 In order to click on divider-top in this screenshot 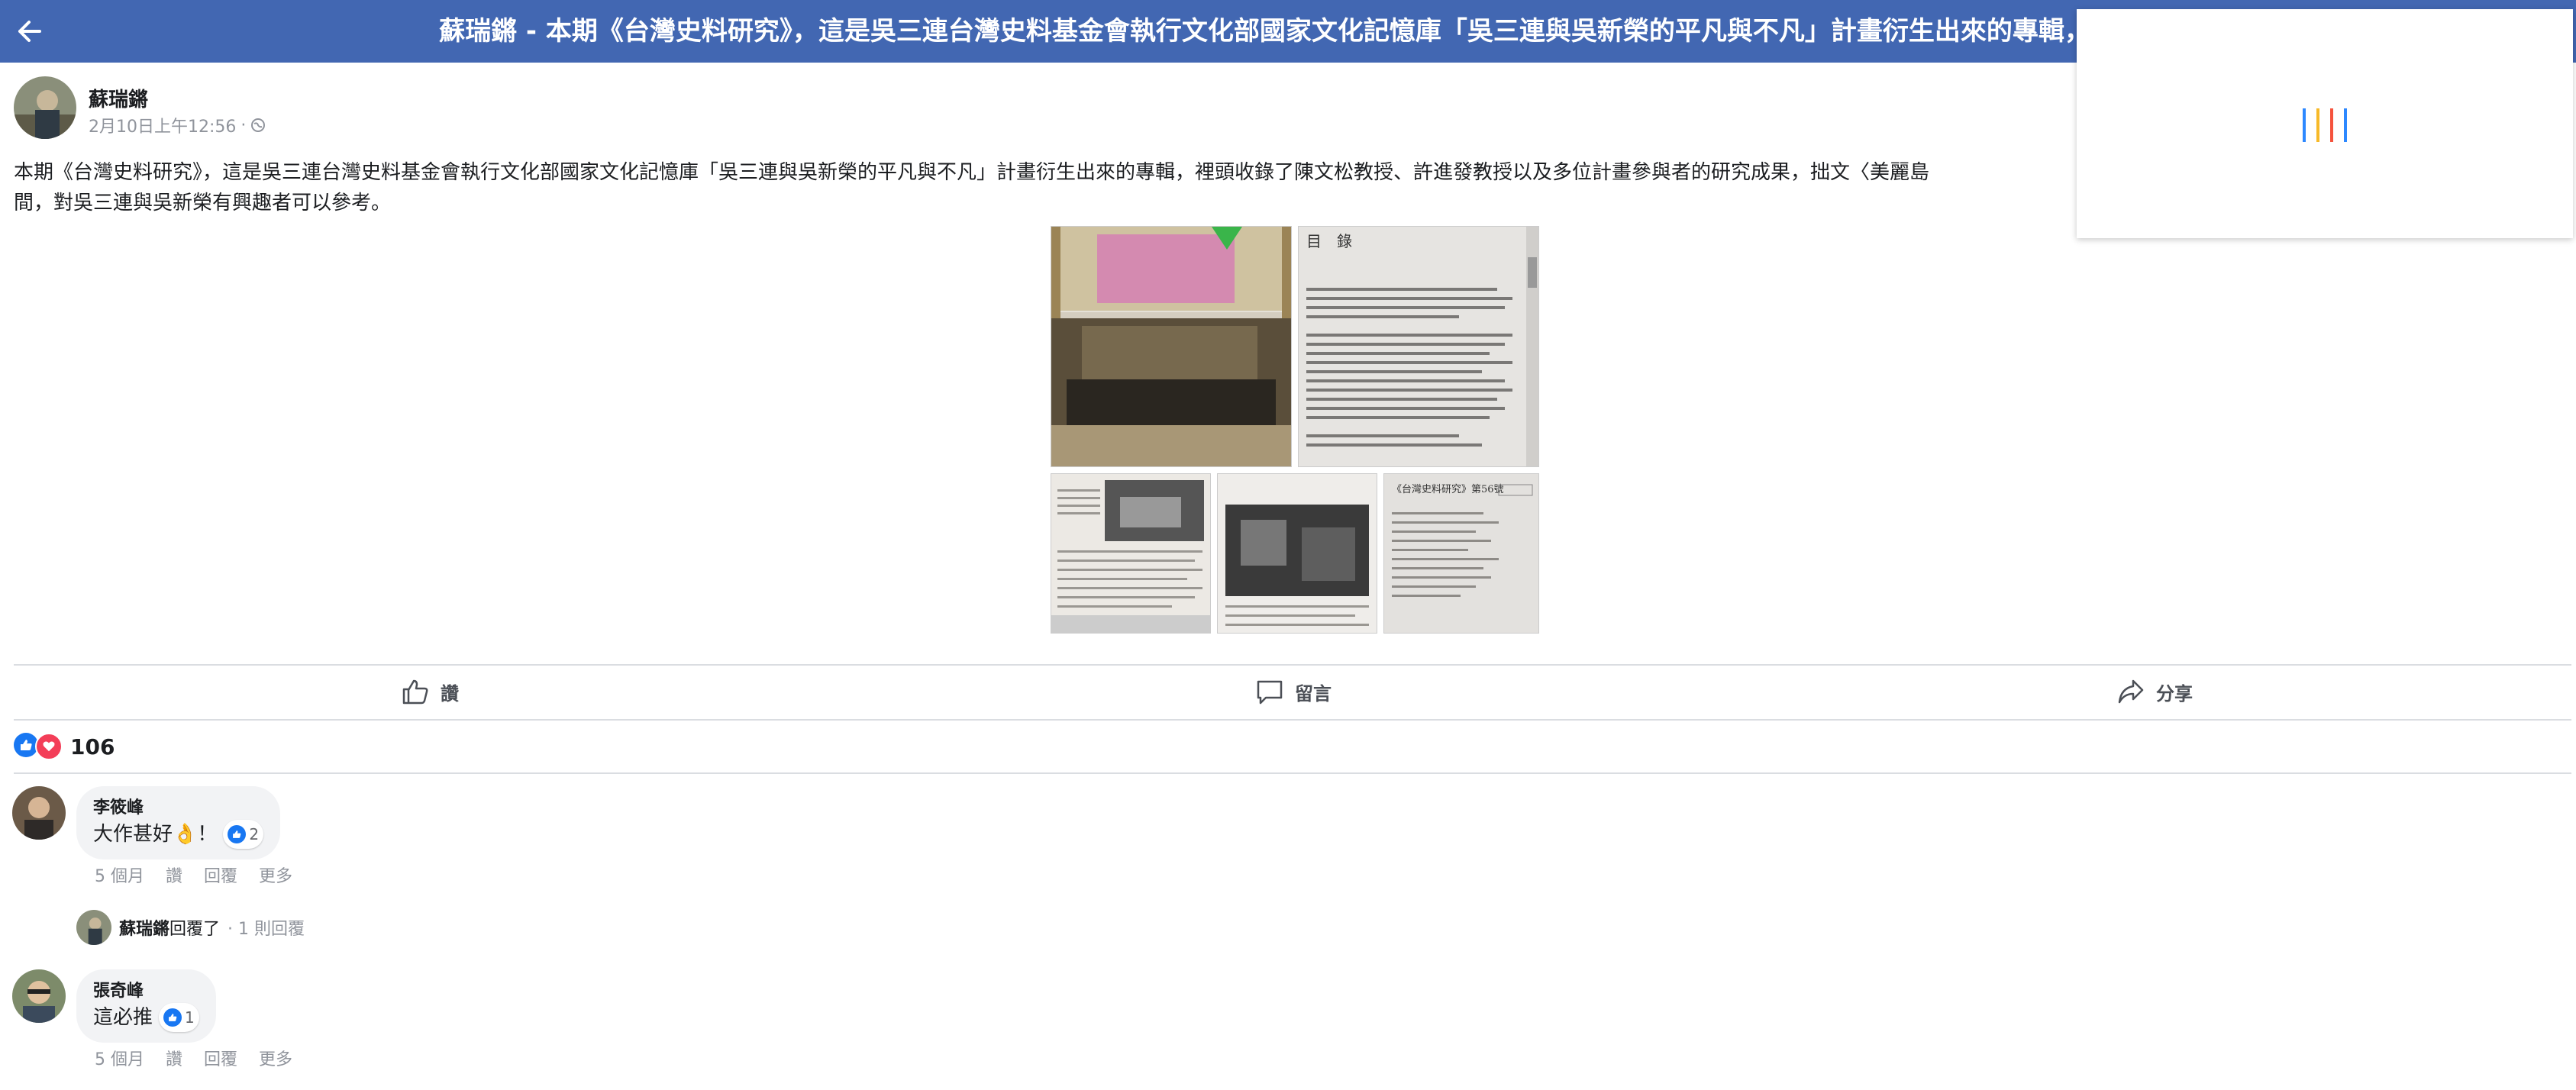, I will do `click(1292, 665)`.